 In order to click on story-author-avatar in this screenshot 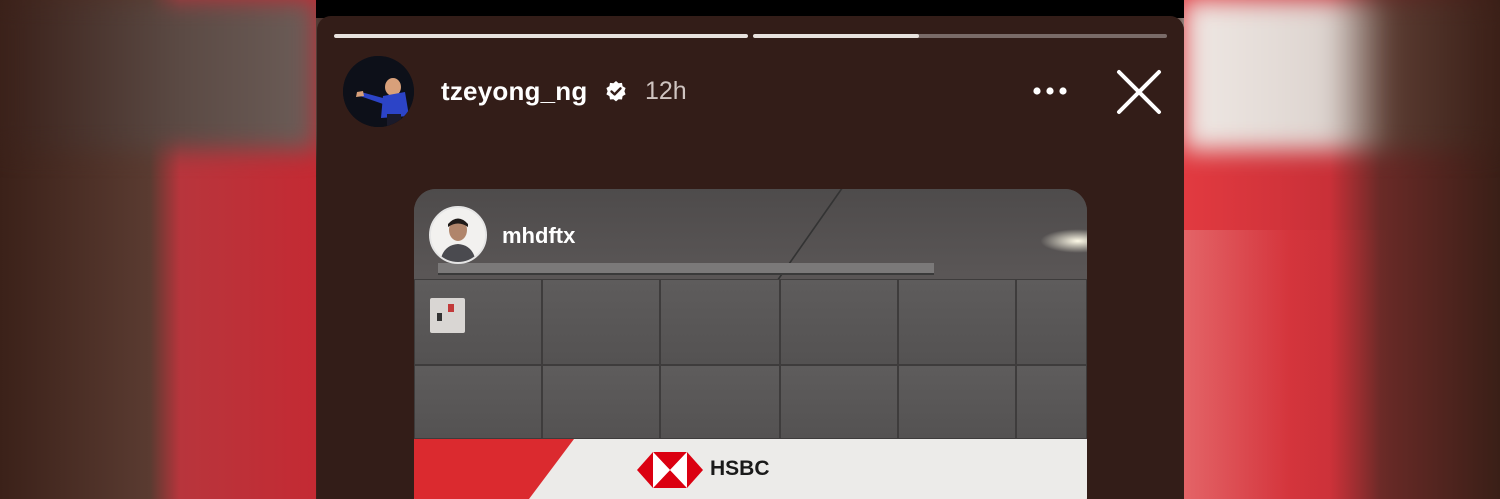, I will do `click(378, 91)`.